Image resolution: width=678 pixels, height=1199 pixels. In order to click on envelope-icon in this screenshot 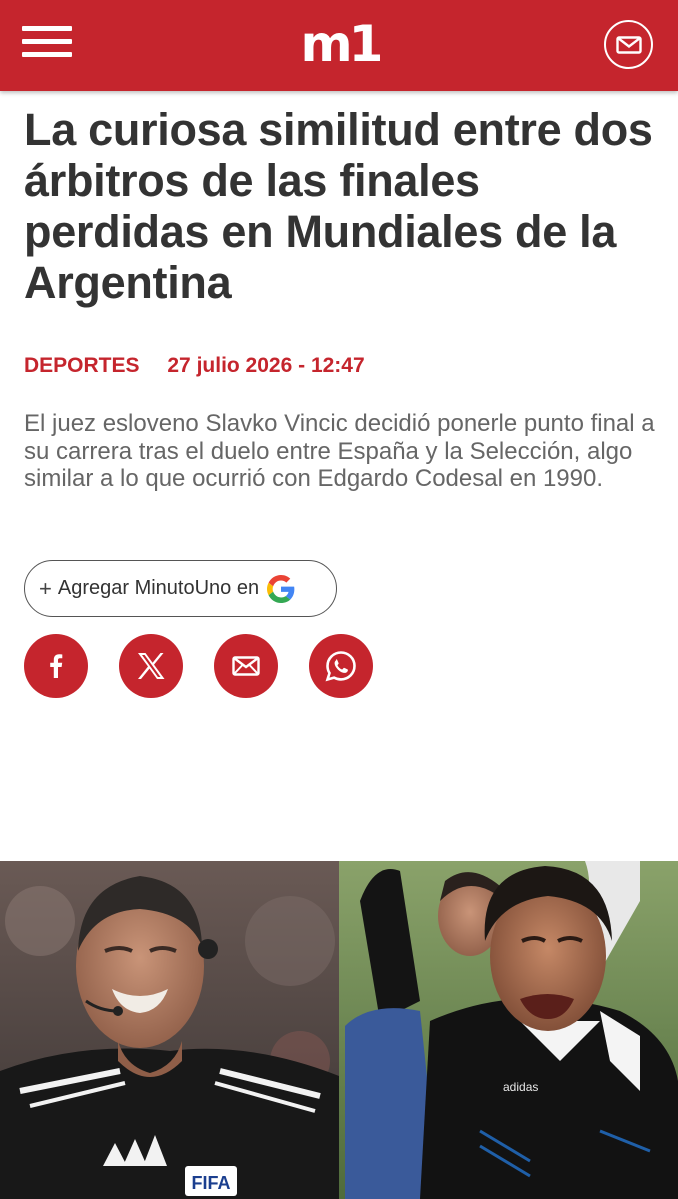, I will do `click(246, 666)`.